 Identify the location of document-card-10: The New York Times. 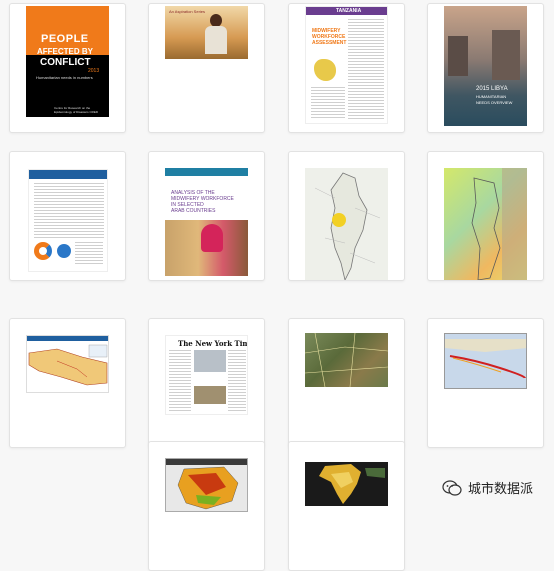
(206, 383).